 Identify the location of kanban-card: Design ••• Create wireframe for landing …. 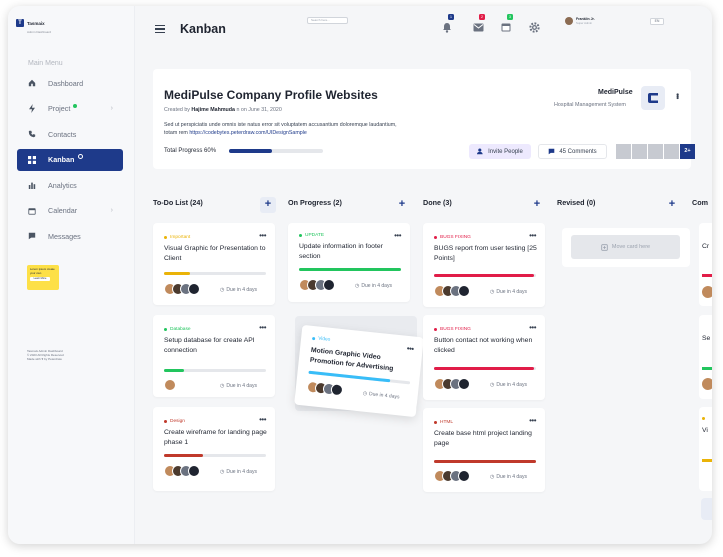
(214, 449).